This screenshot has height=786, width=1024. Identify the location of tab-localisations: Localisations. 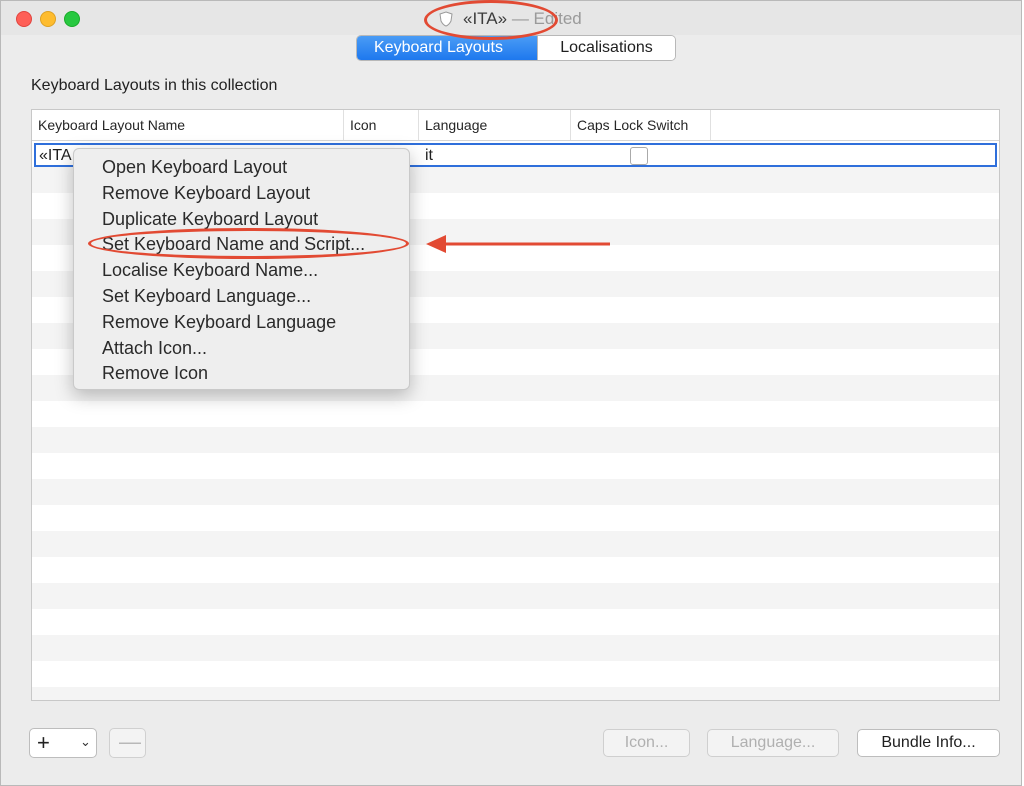
(606, 48).